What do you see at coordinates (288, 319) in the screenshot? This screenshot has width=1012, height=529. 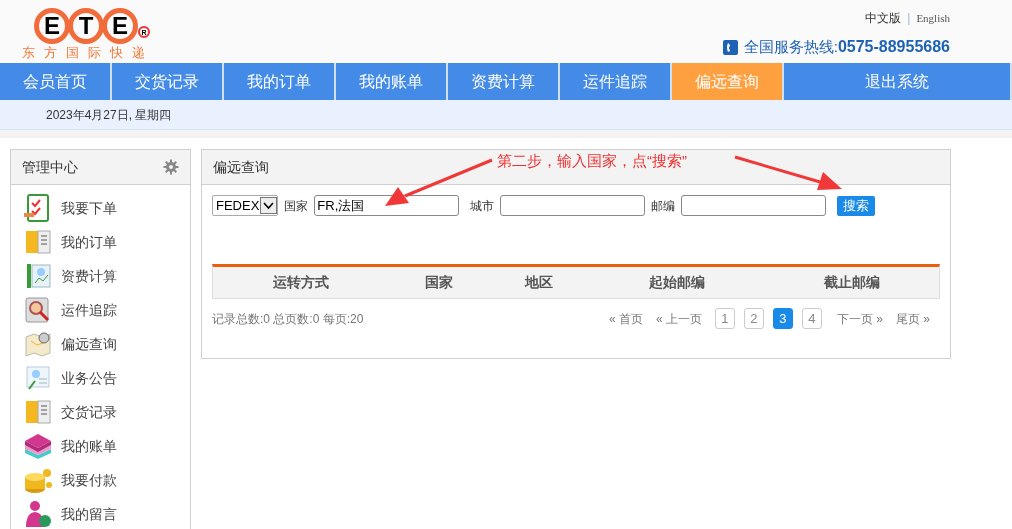 I see `record-summary: 记录总数:0 总页数:0 每页:20` at bounding box center [288, 319].